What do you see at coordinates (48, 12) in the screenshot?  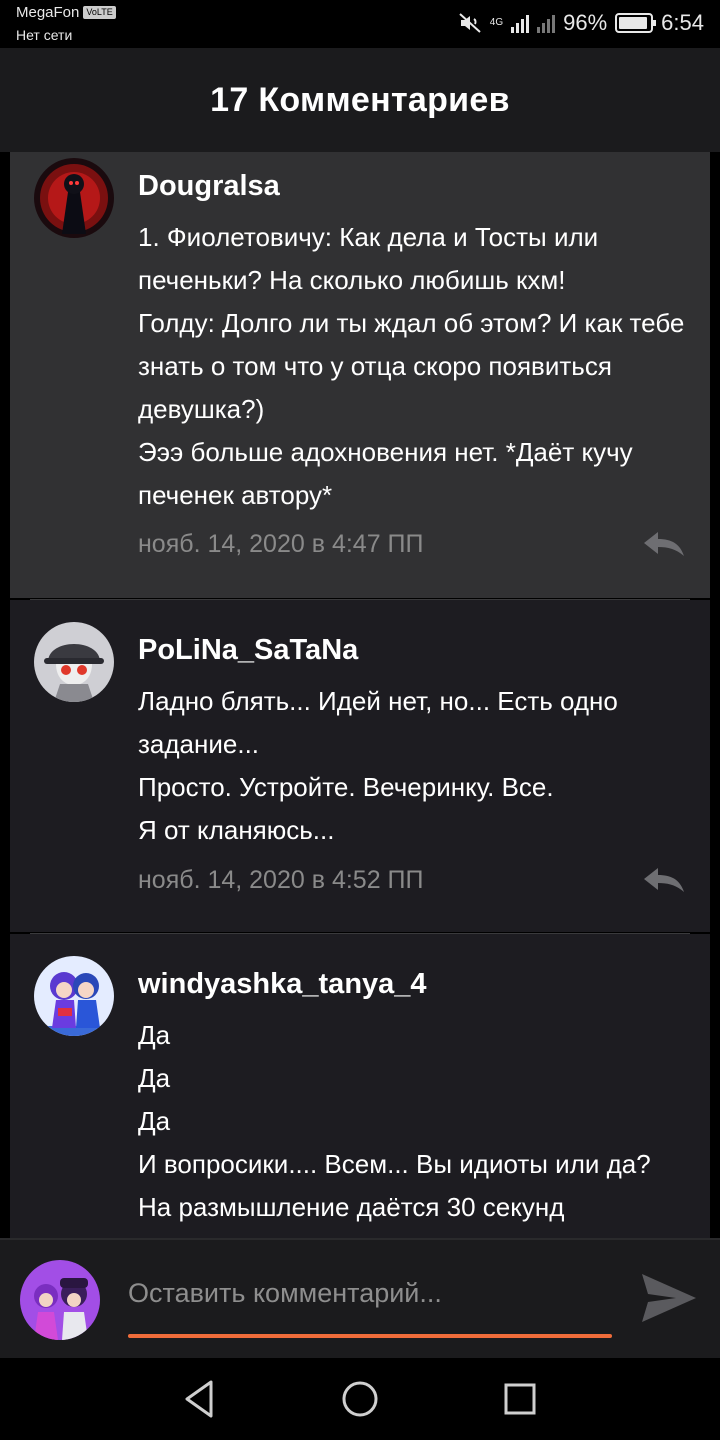 I see `carrier-label: MegaFon` at bounding box center [48, 12].